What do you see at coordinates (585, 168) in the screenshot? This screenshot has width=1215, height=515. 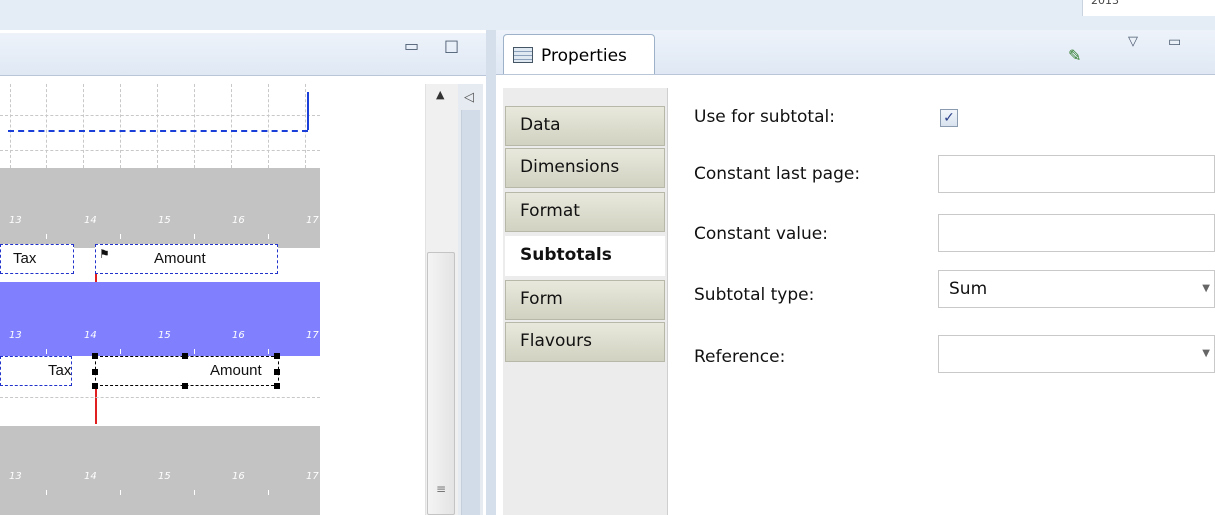 I see `tab-dimensions: Dimensions` at bounding box center [585, 168].